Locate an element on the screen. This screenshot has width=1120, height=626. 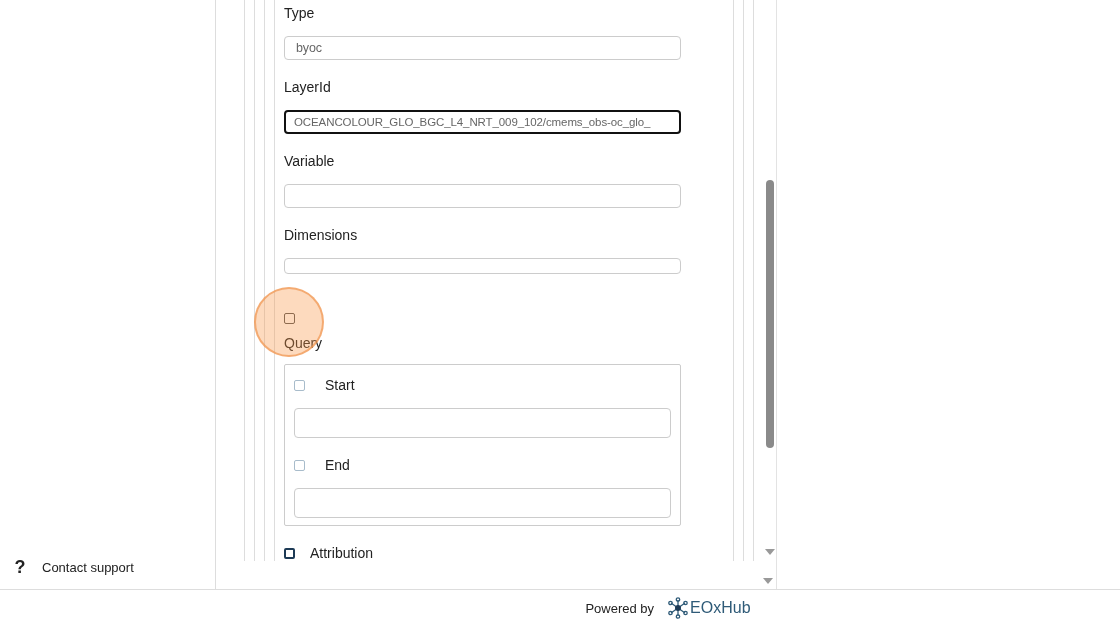
checkbox-label: Attribution is located at coordinates (342, 553).